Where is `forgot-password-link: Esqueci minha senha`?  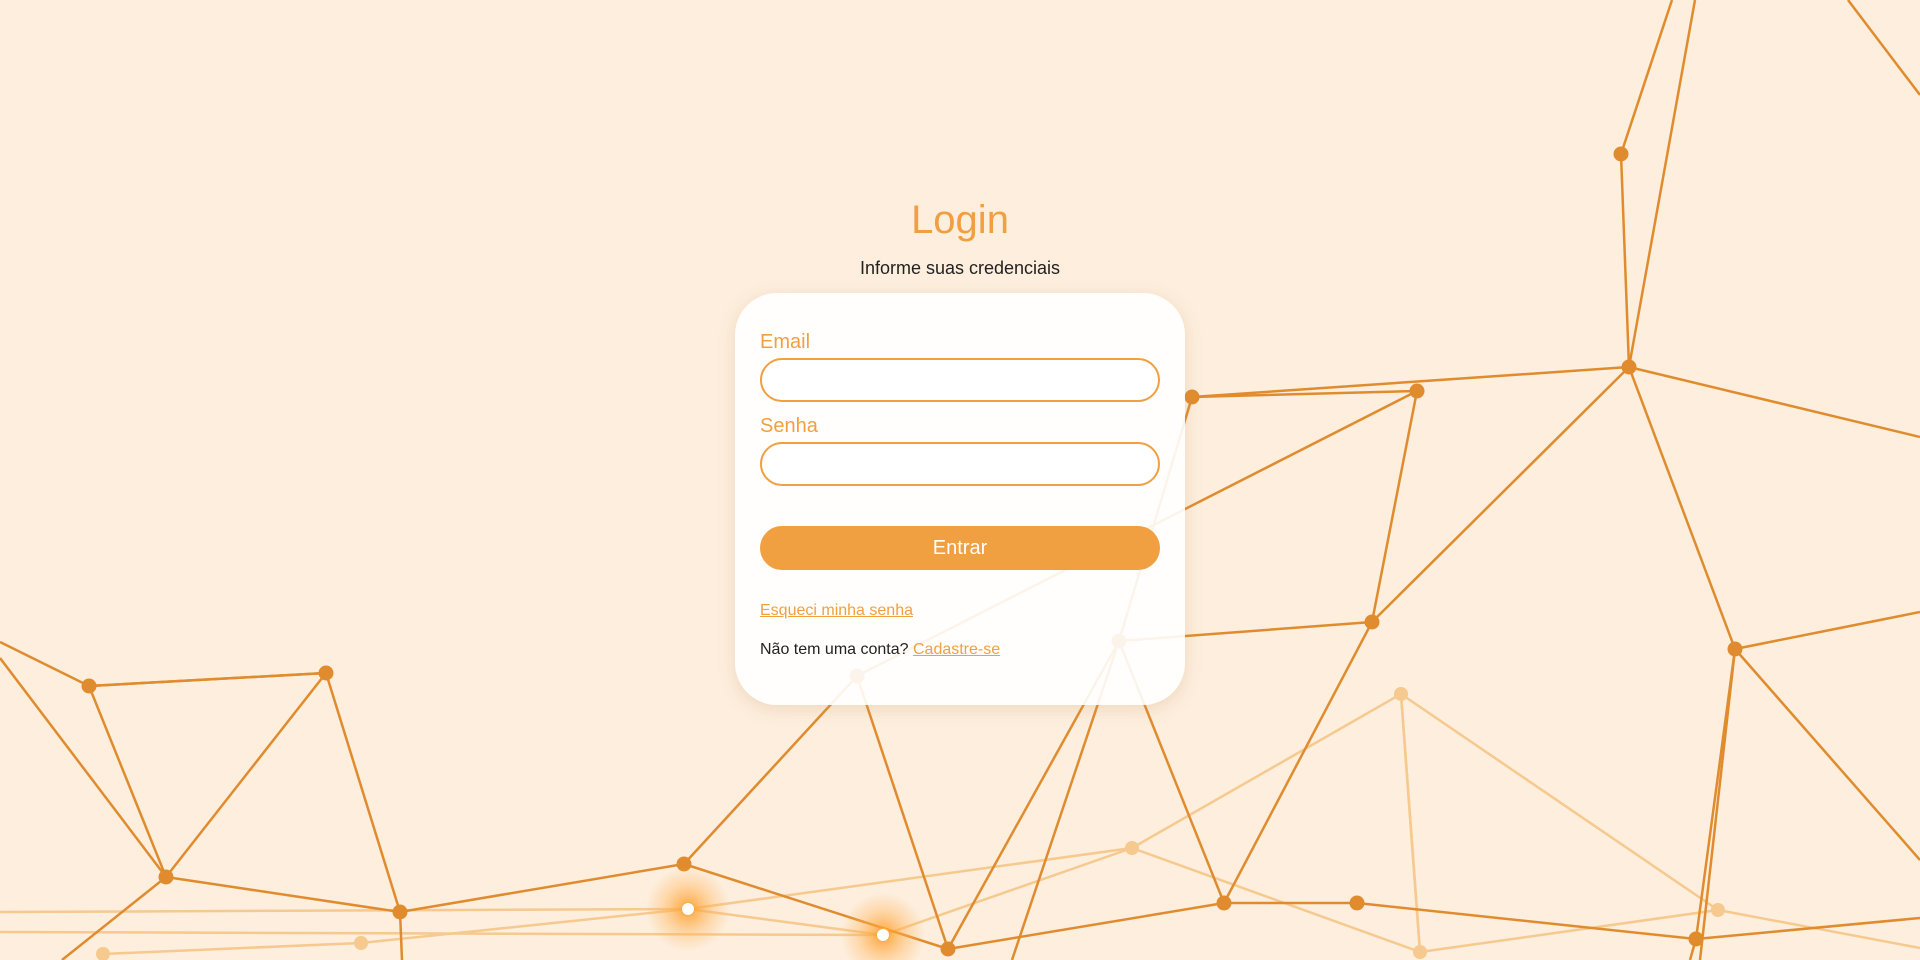 forgot-password-link: Esqueci minha senha is located at coordinates (836, 611).